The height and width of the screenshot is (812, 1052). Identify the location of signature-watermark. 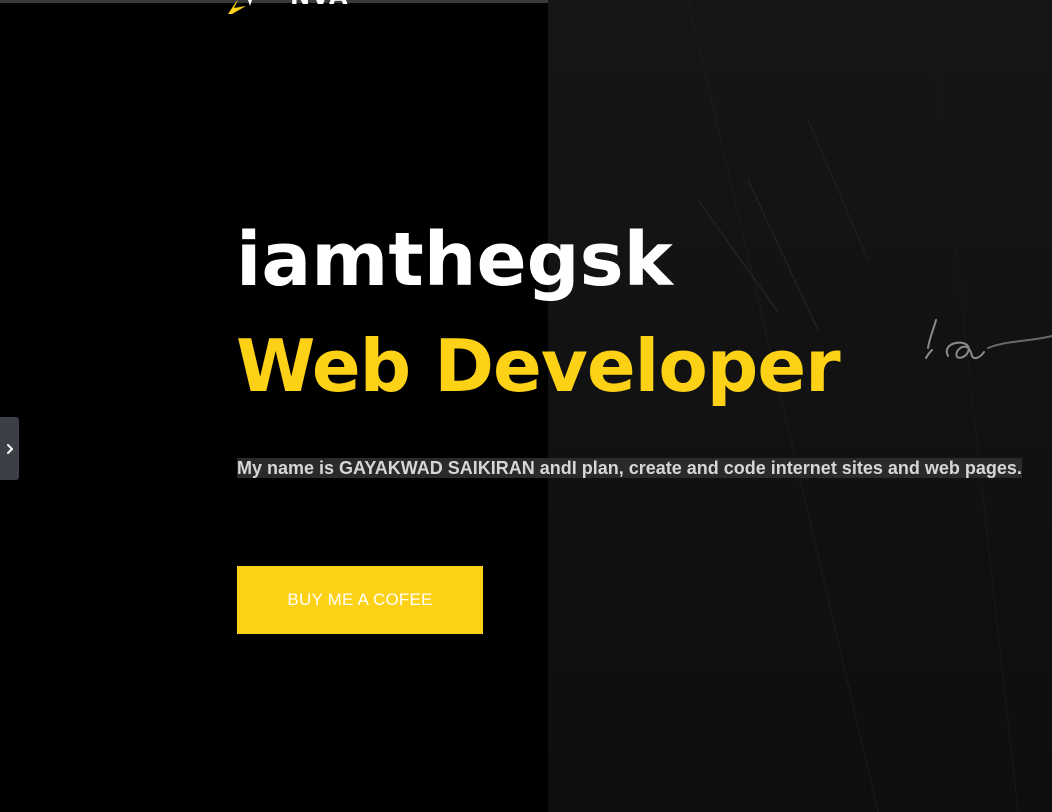
(988, 339).